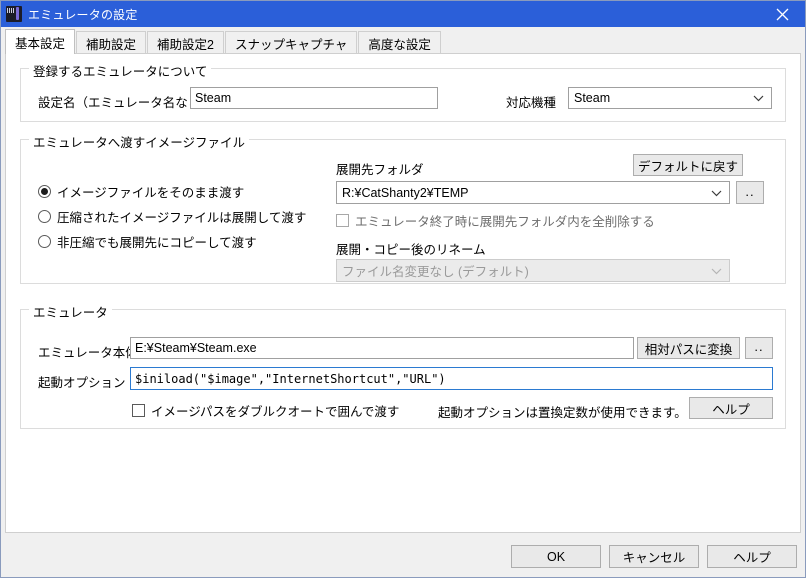  I want to click on ok-button: OK, so click(556, 556).